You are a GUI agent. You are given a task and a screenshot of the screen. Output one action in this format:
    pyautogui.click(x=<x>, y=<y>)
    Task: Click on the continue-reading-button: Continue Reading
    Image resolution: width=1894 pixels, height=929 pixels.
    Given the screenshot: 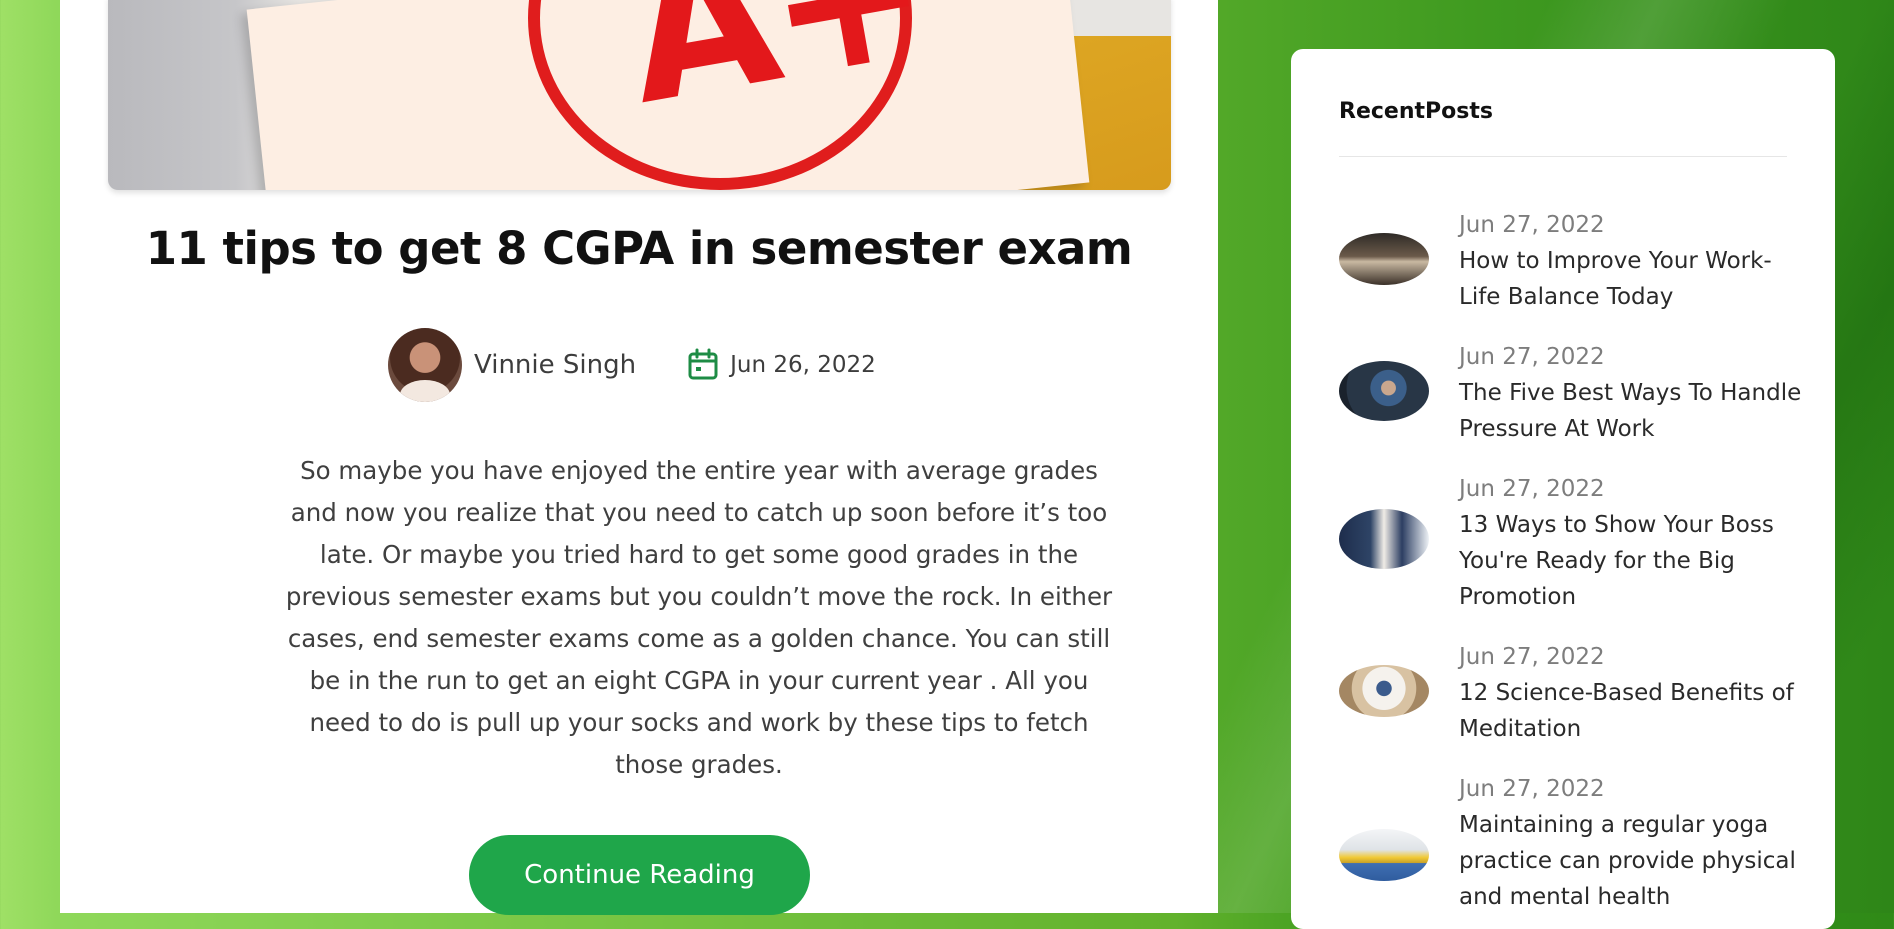 What is the action you would take?
    pyautogui.click(x=639, y=875)
    